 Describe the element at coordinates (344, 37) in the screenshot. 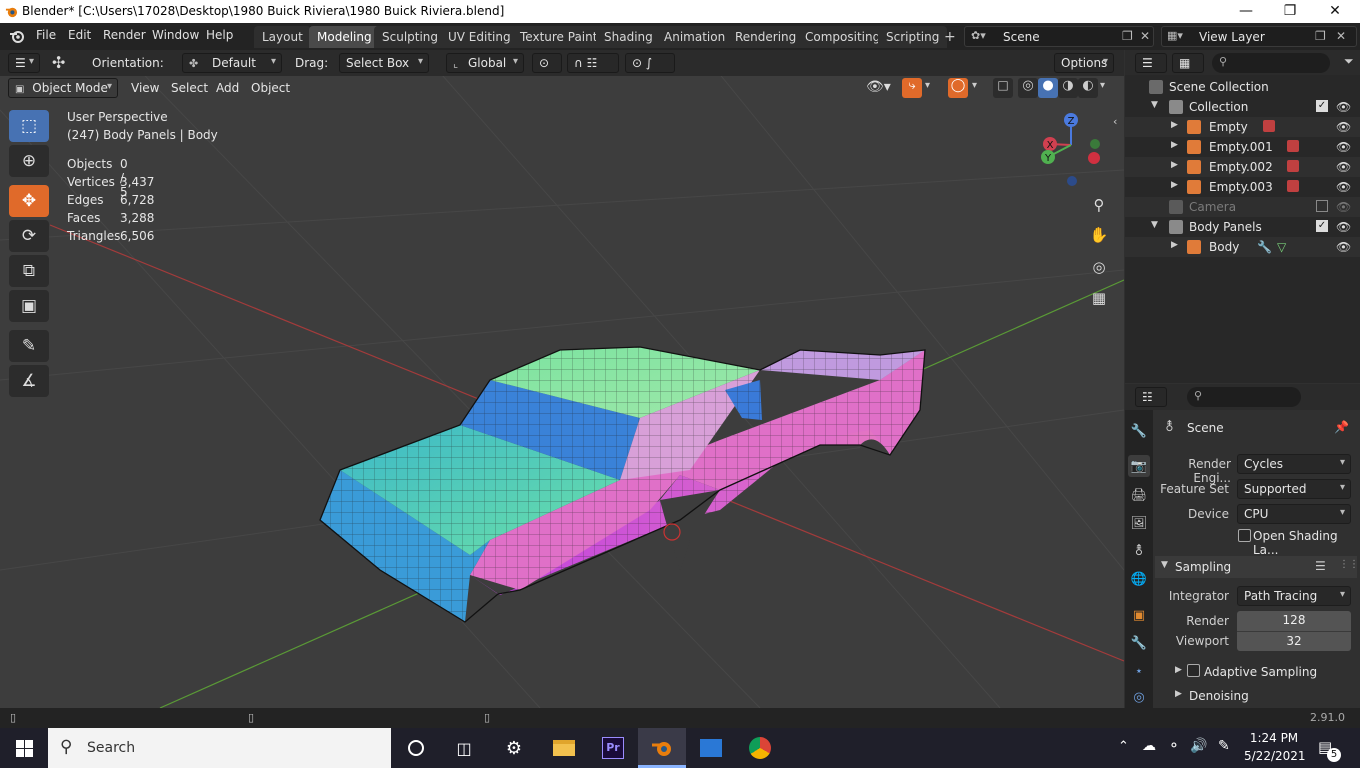

I see `tab-modeling: Modeling` at that location.